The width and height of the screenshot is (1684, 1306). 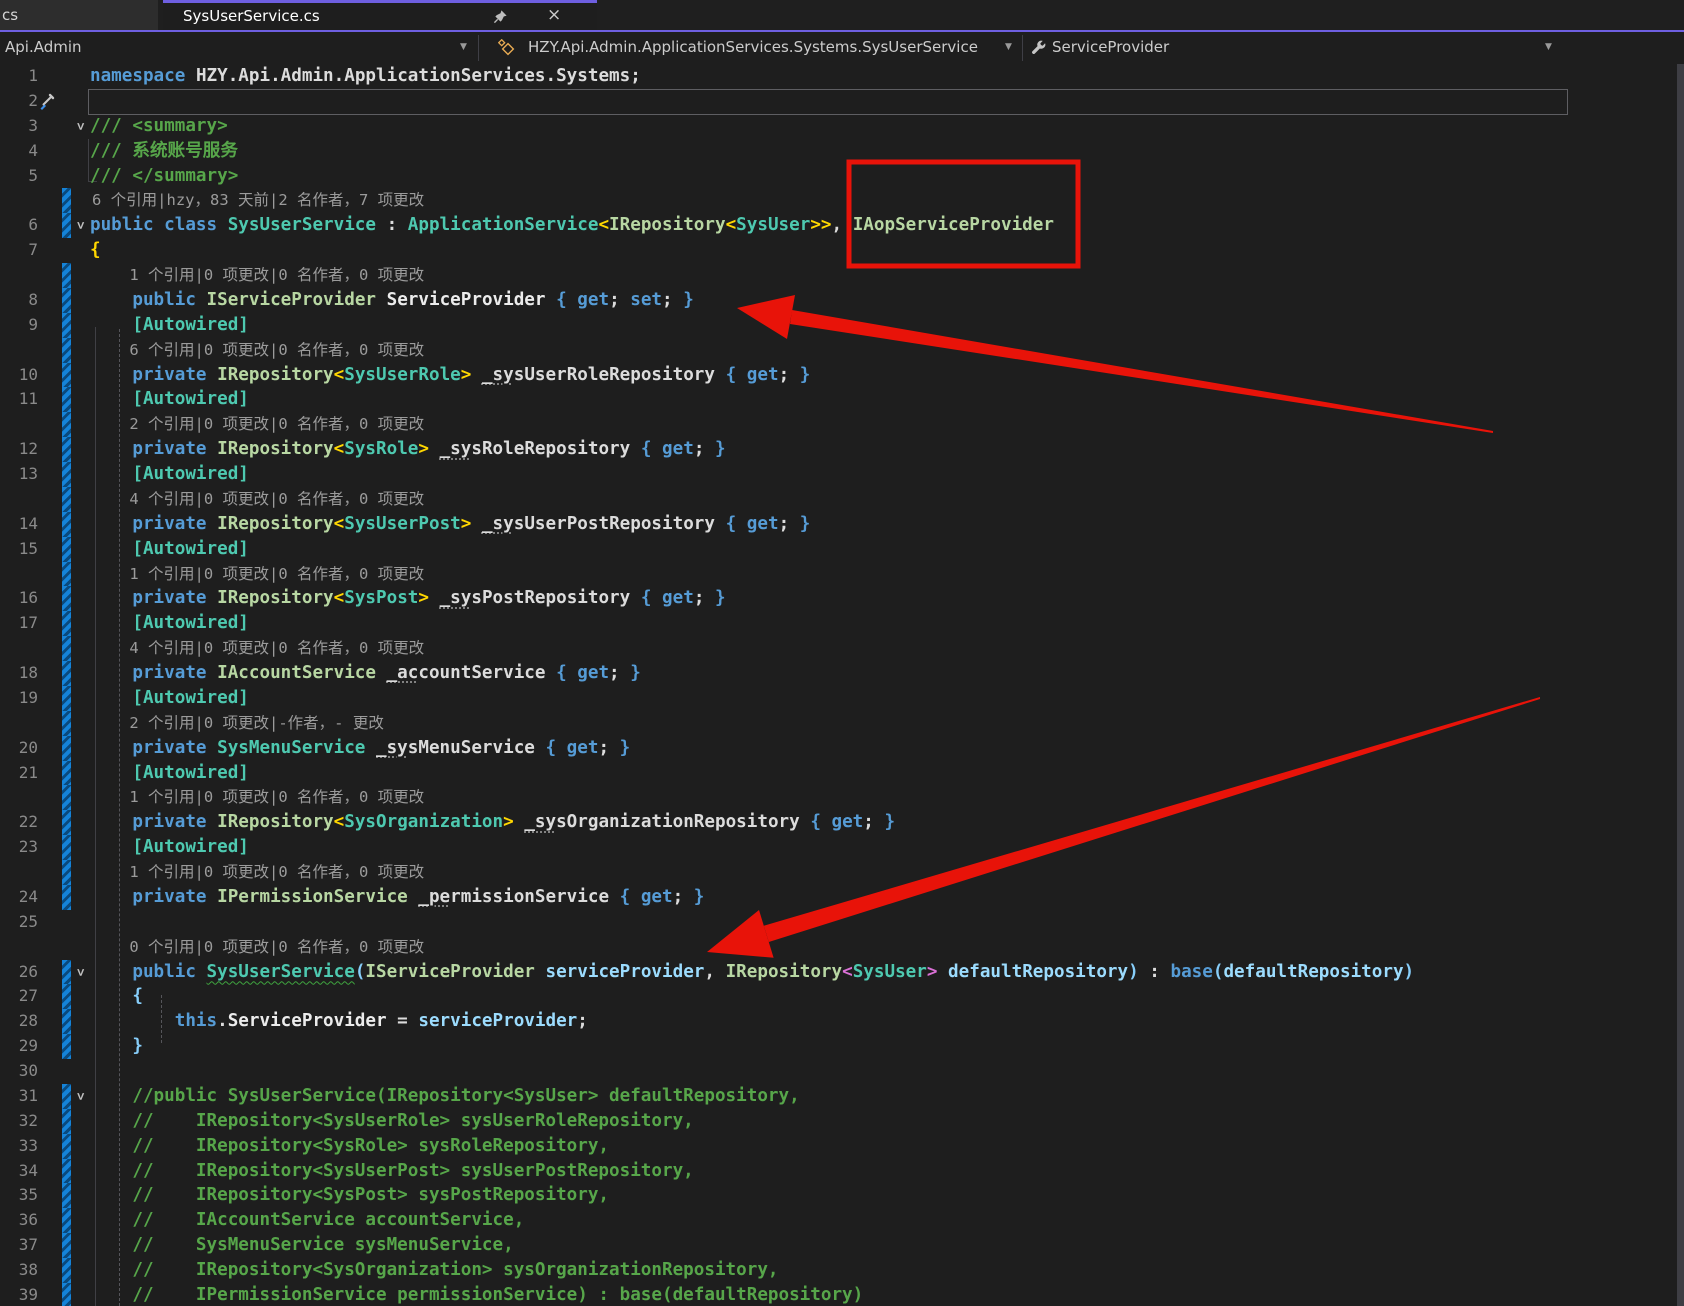 I want to click on line-number: 13, so click(x=19, y=474).